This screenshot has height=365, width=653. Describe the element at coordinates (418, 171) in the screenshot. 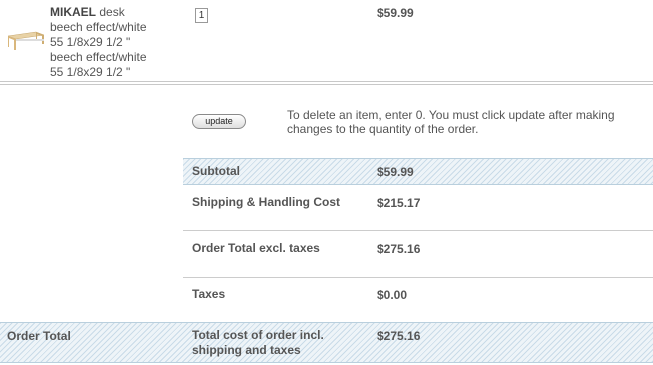

I see `subtotal-row` at that location.